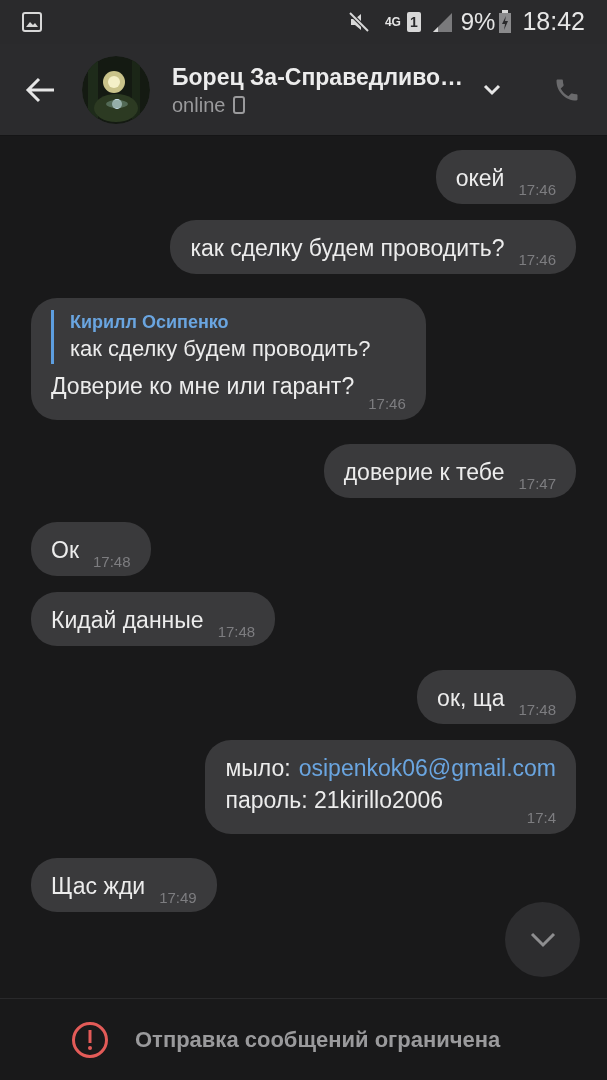  What do you see at coordinates (334, 800) in the screenshot?
I see `message-text: пароль: 21kirillo2006` at bounding box center [334, 800].